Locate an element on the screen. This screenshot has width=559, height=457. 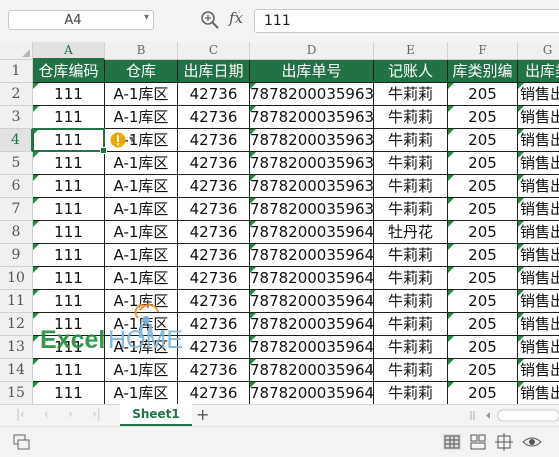
cell-e6: 牛莉莉 is located at coordinates (411, 186).